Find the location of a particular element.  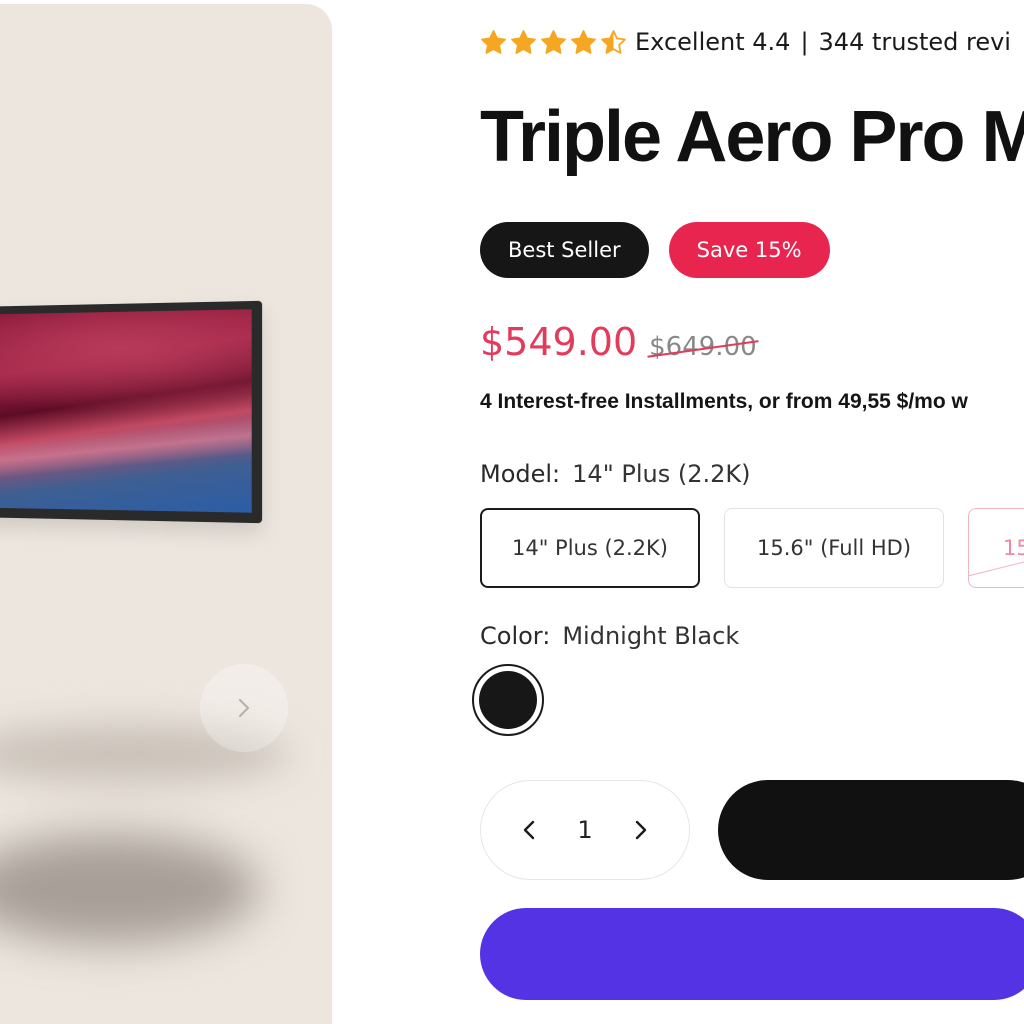

model-label-text: Model: is located at coordinates (520, 474).